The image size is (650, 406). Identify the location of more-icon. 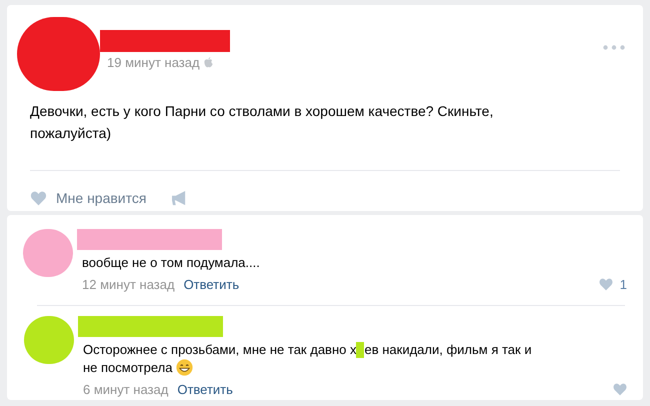
(614, 47).